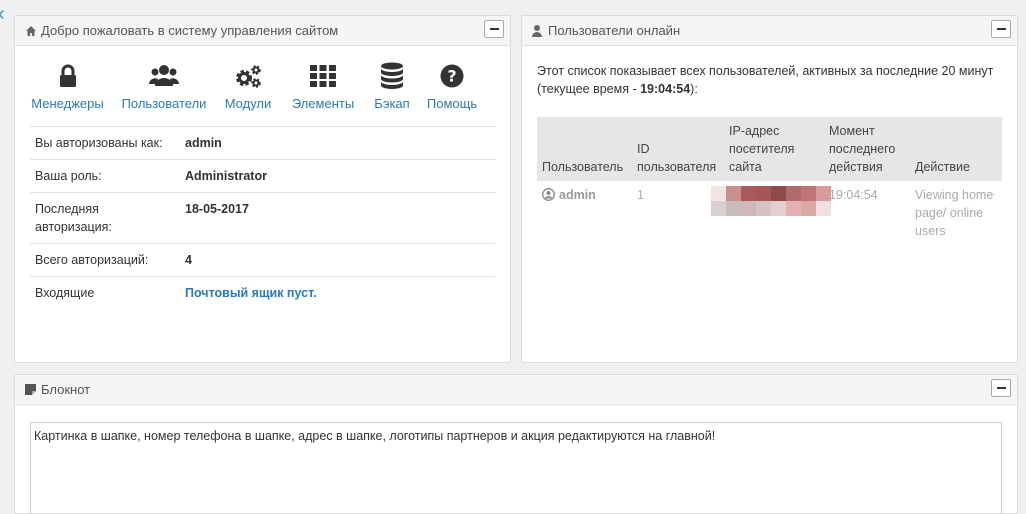  I want to click on user-circle-icon, so click(548, 197).